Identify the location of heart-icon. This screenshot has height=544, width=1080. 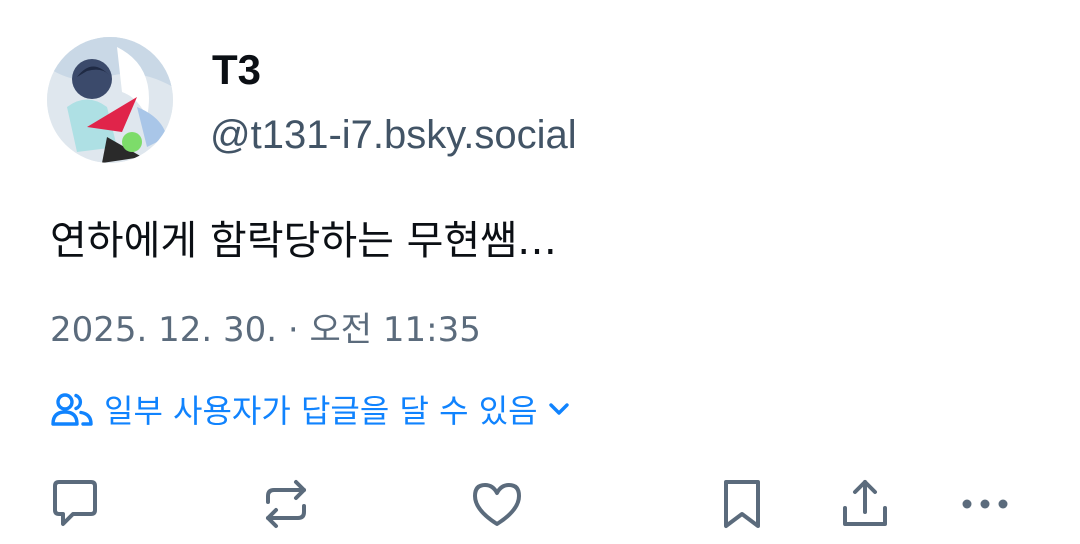
(497, 504).